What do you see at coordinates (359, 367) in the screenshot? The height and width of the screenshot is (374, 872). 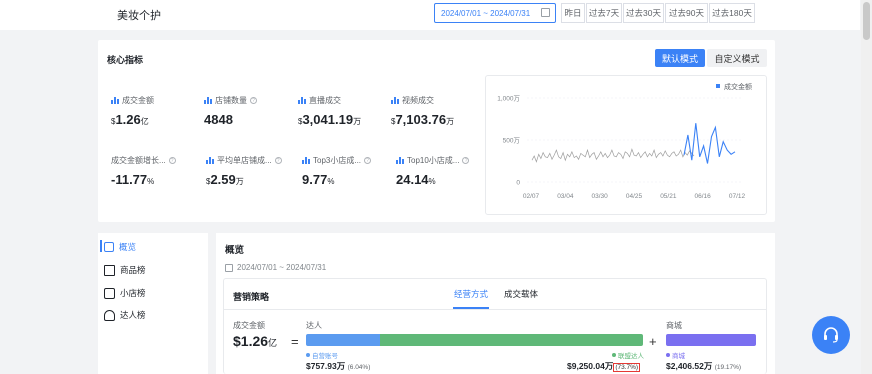 I see `value-pct: (6.04%)` at bounding box center [359, 367].